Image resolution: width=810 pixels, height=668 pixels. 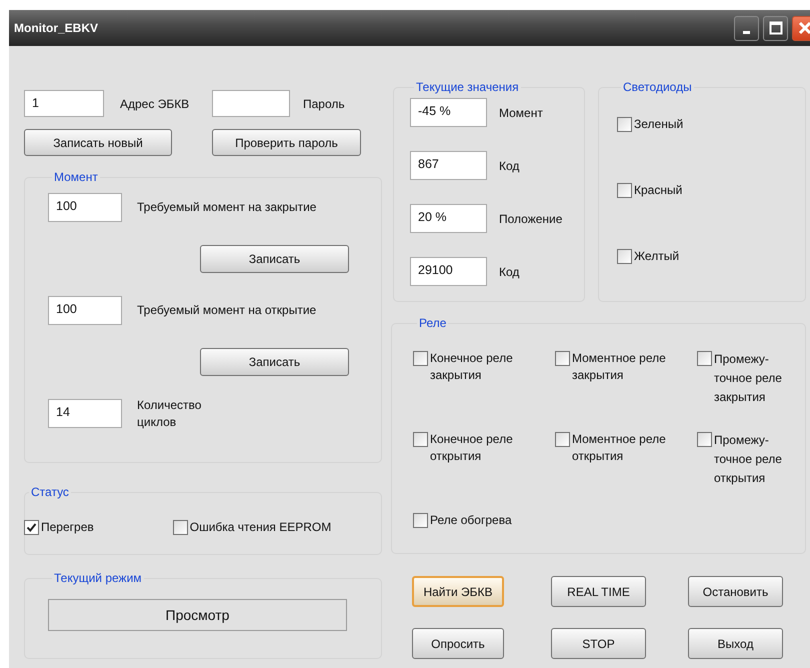 I want to click on button: Выход, so click(x=735, y=643).